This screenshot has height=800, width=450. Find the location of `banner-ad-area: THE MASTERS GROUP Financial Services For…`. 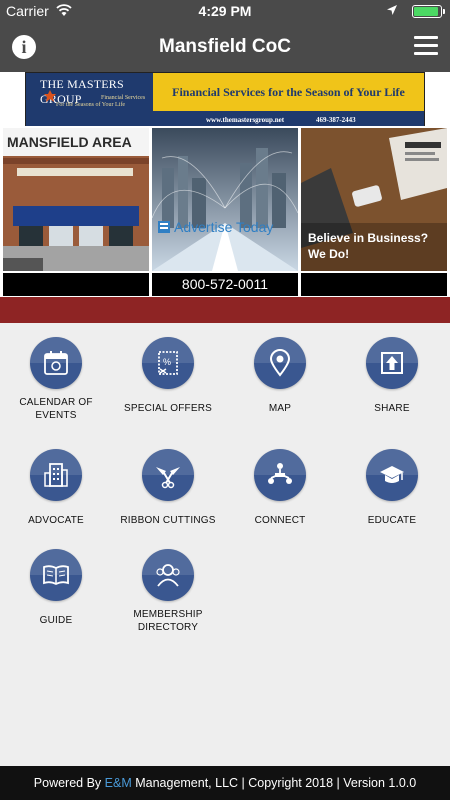

banner-ad-area: THE MASTERS GROUP Financial Services For… is located at coordinates (225, 99).